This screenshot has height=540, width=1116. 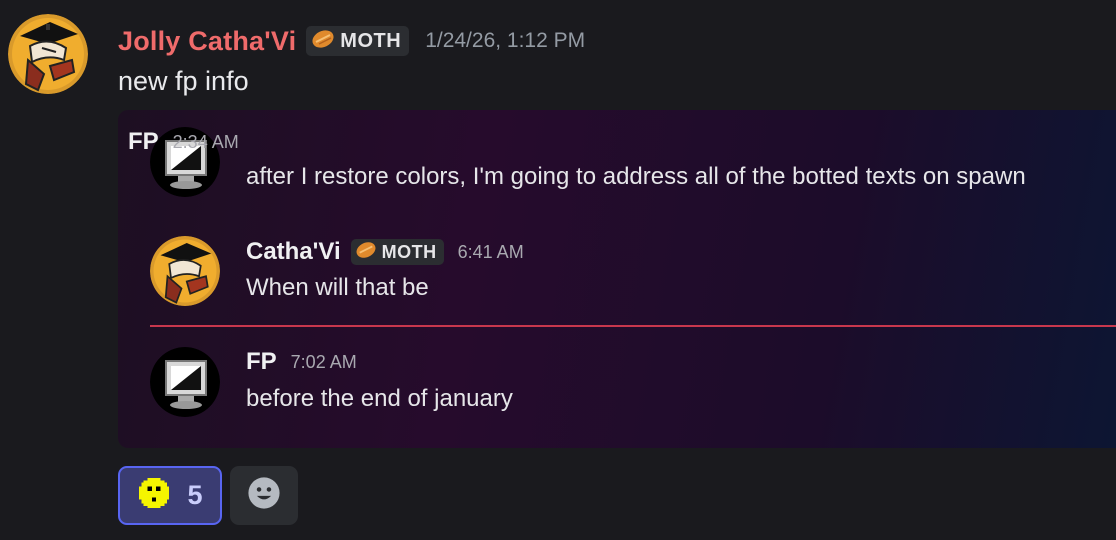 What do you see at coordinates (48, 54) in the screenshot?
I see `author-avatar` at bounding box center [48, 54].